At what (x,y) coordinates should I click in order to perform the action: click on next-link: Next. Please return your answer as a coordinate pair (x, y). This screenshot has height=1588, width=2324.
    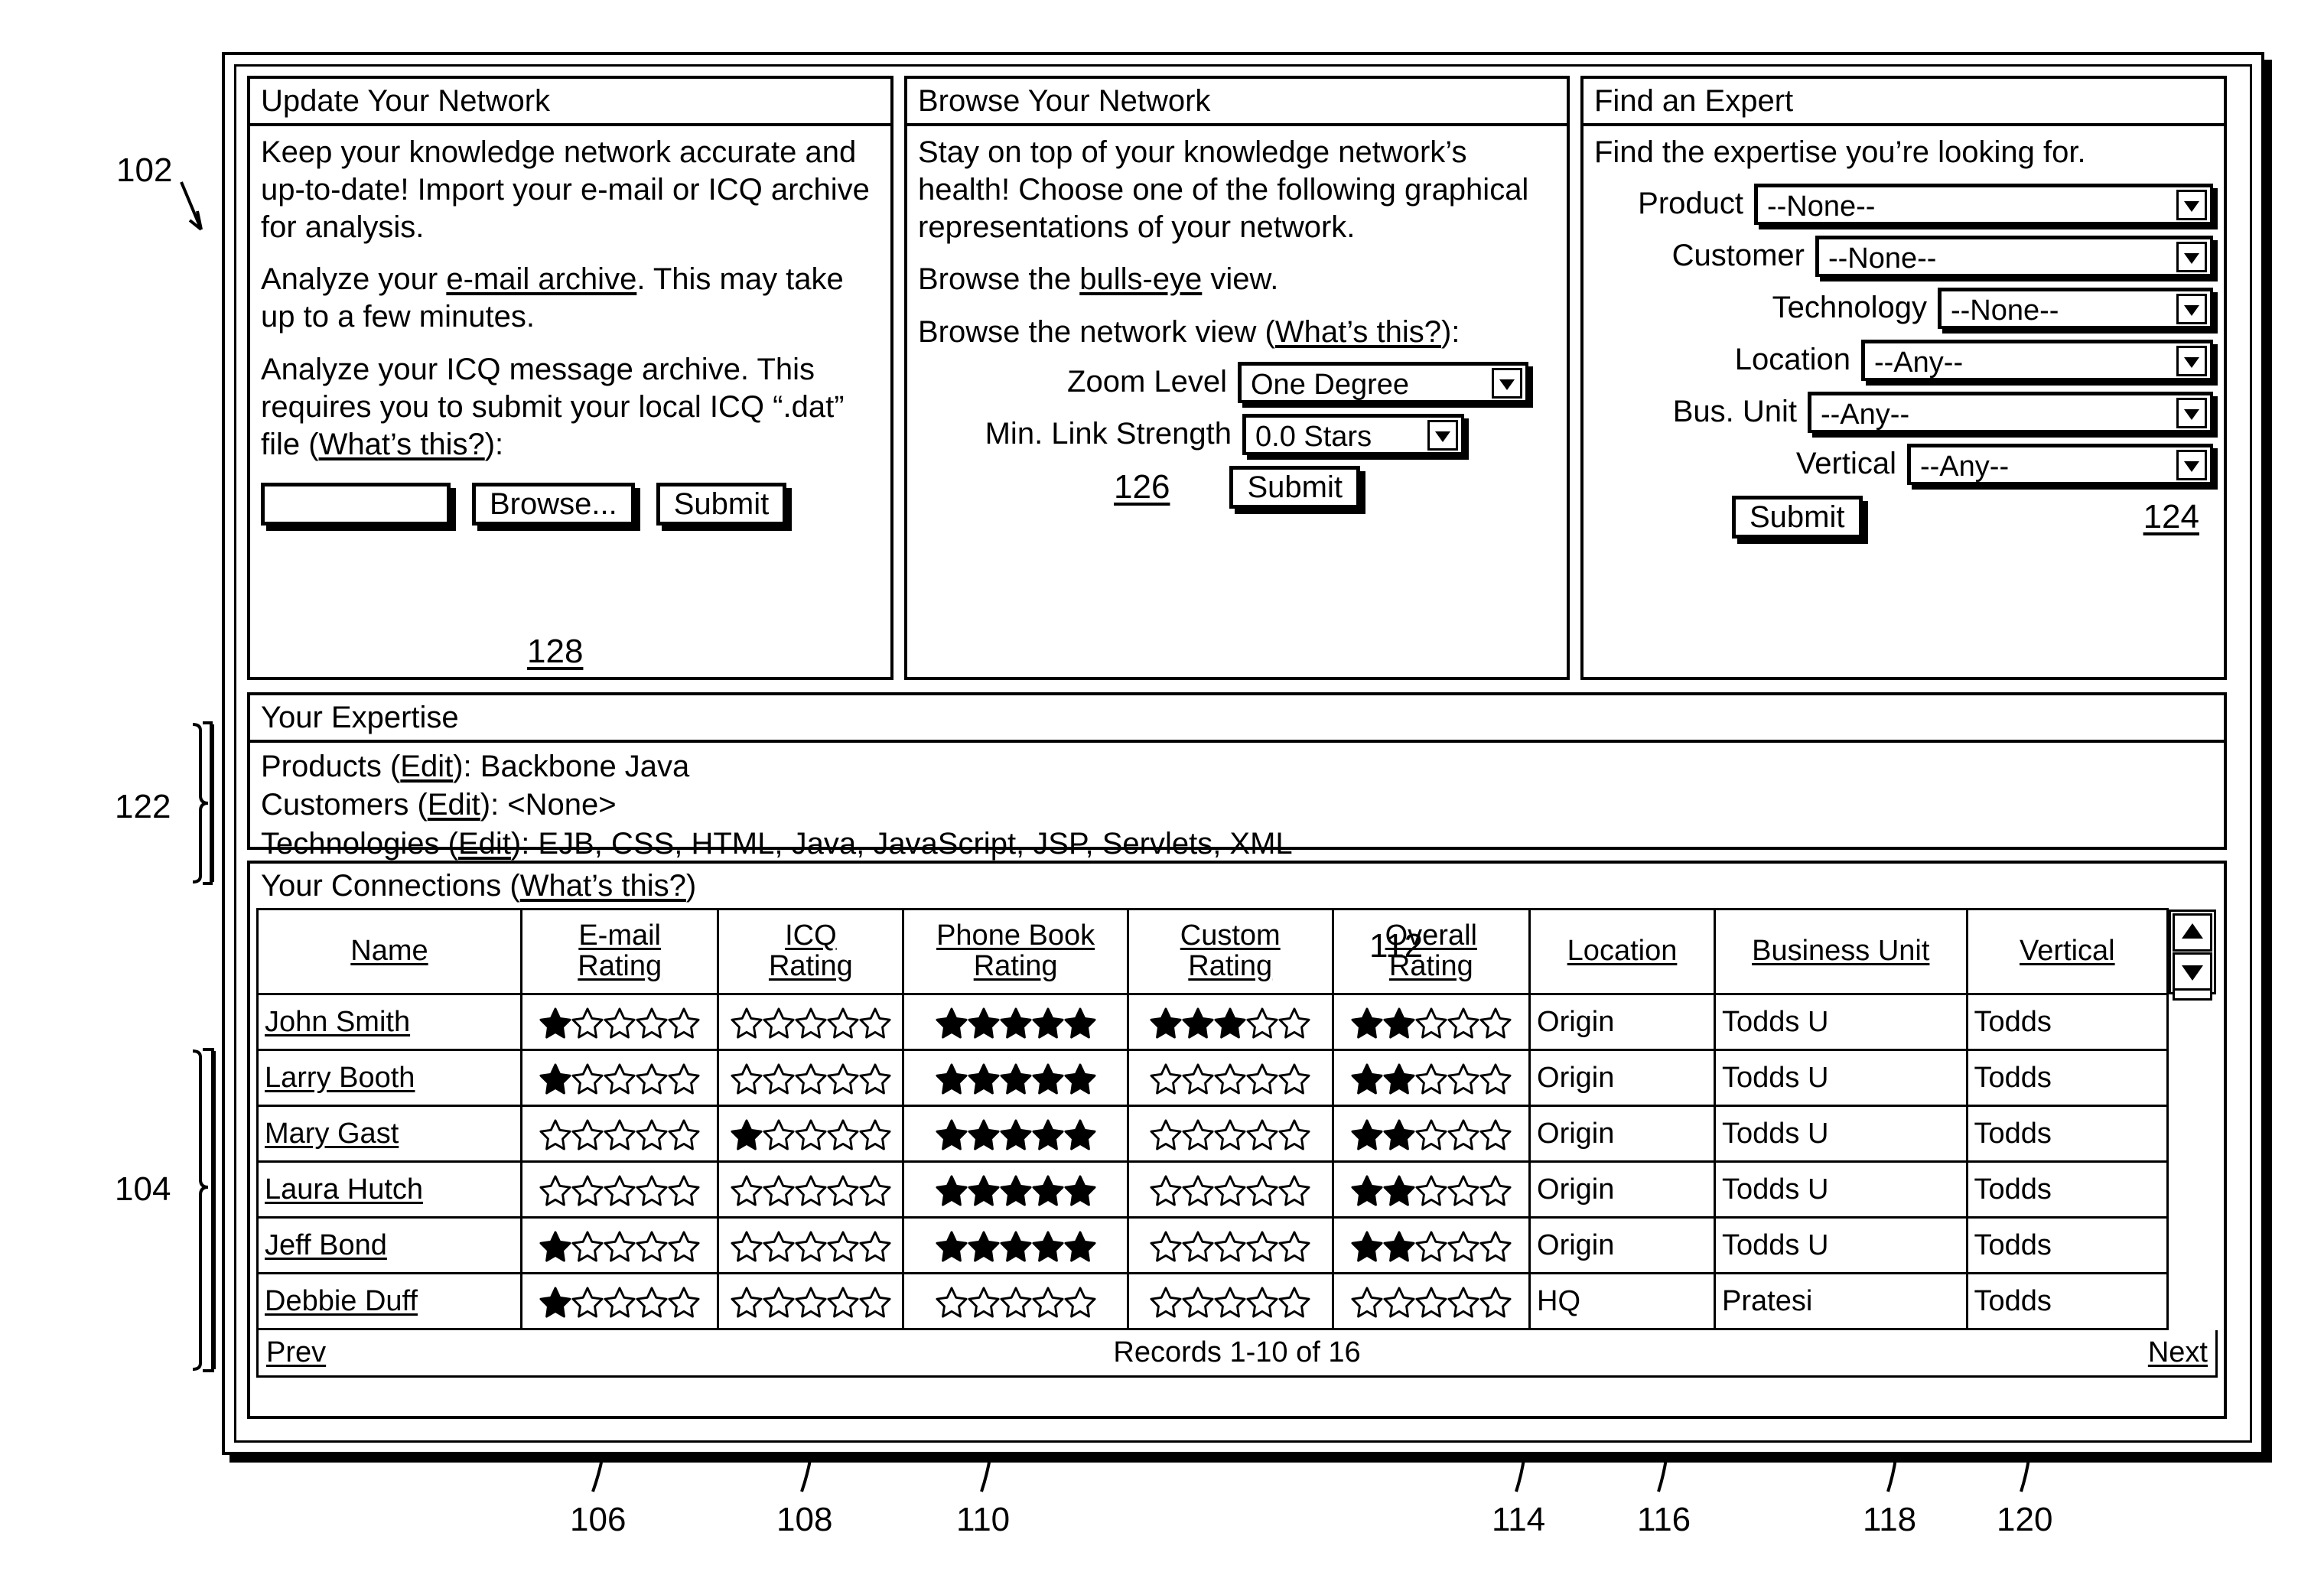
    Looking at the image, I should click on (2178, 1352).